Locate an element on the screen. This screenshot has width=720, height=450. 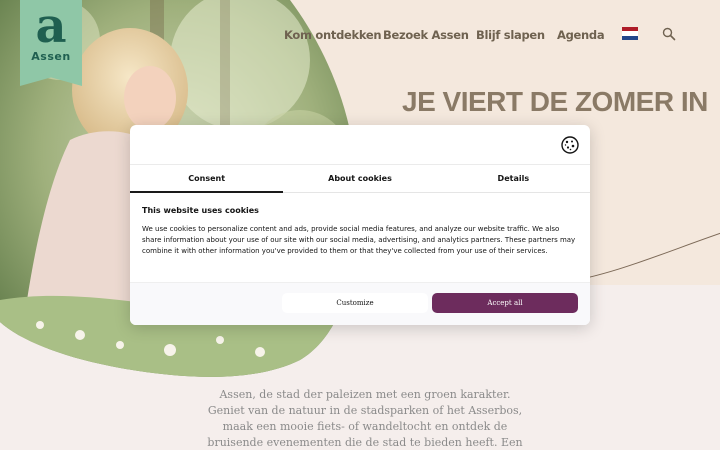
hero-title: JE VIERT DE ZOMER IN is located at coordinates (555, 101).